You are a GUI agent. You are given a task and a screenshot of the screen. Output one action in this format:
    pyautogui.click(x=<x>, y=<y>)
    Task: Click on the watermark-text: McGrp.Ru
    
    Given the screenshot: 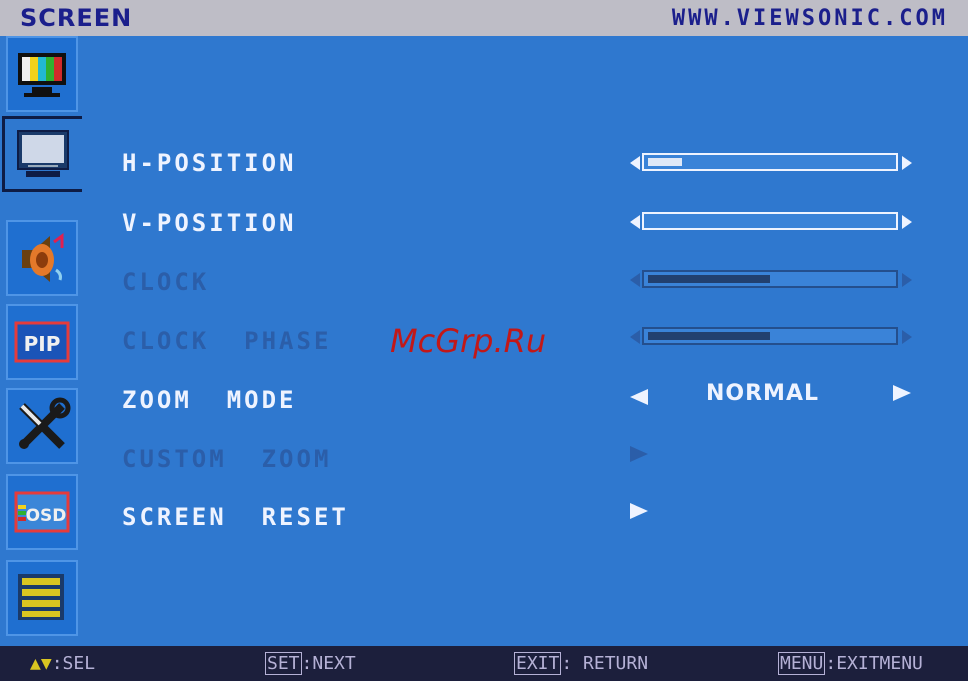 What is the action you would take?
    pyautogui.click(x=468, y=341)
    